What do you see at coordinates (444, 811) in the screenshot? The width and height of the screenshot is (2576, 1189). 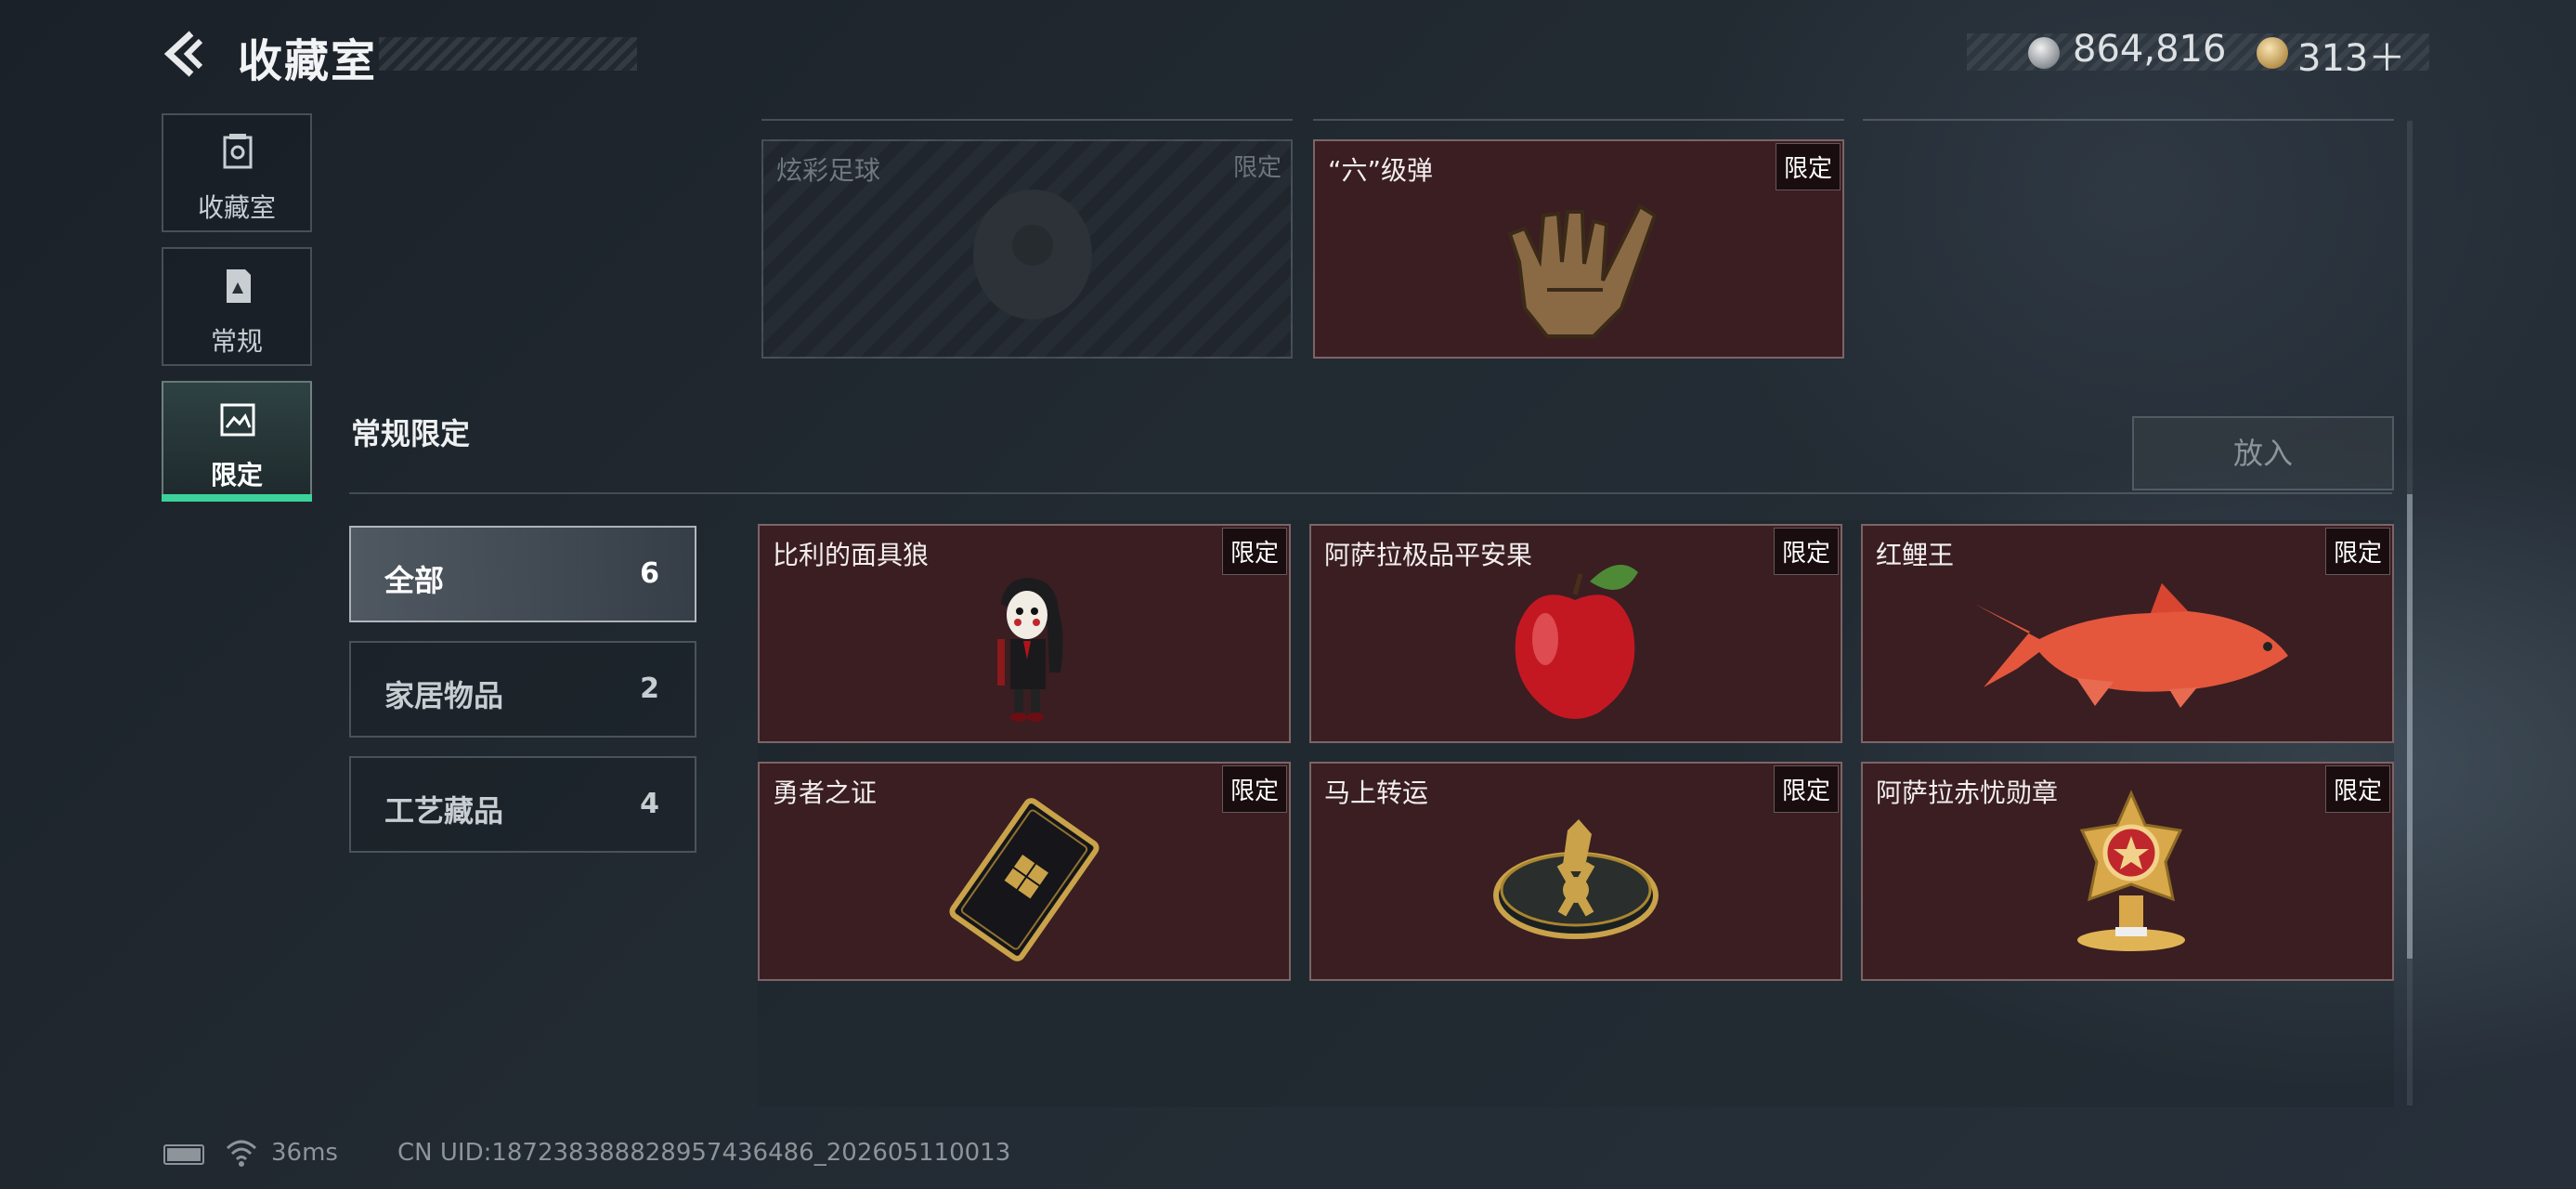 I see `filter-label: 工艺藏品` at bounding box center [444, 811].